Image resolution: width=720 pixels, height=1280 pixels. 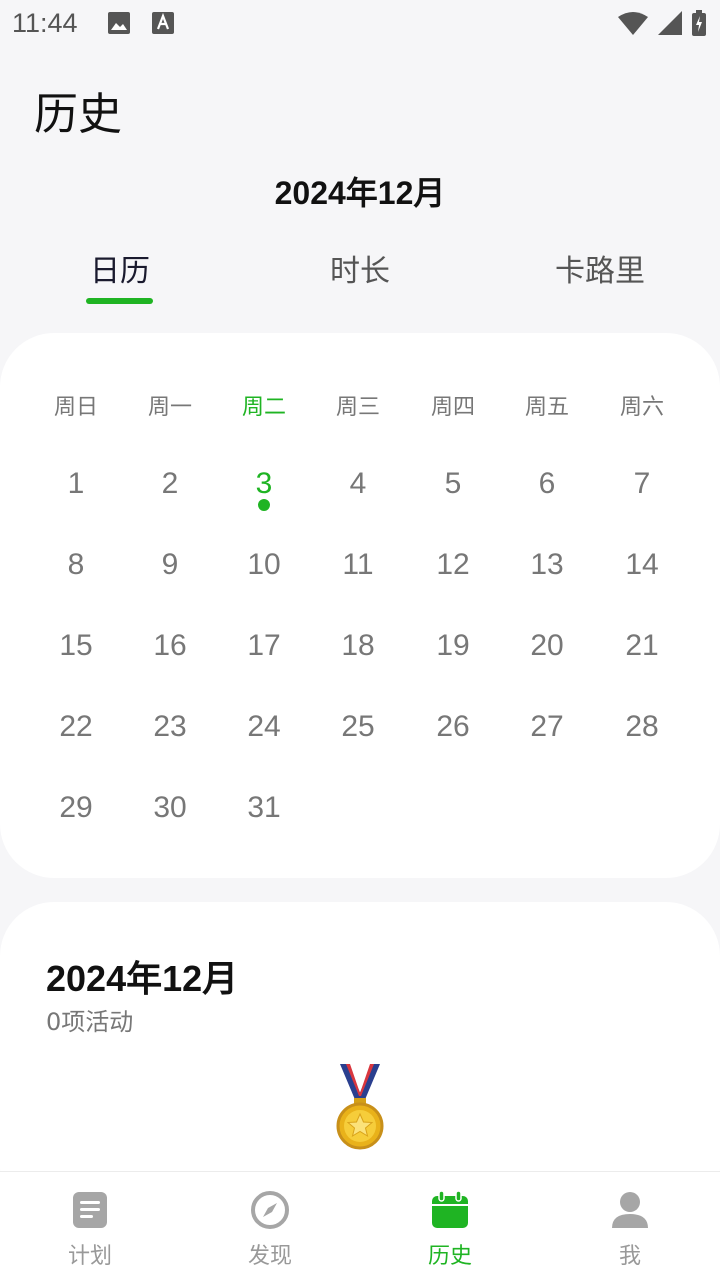 I want to click on calendar-day: 8, so click(x=76, y=565).